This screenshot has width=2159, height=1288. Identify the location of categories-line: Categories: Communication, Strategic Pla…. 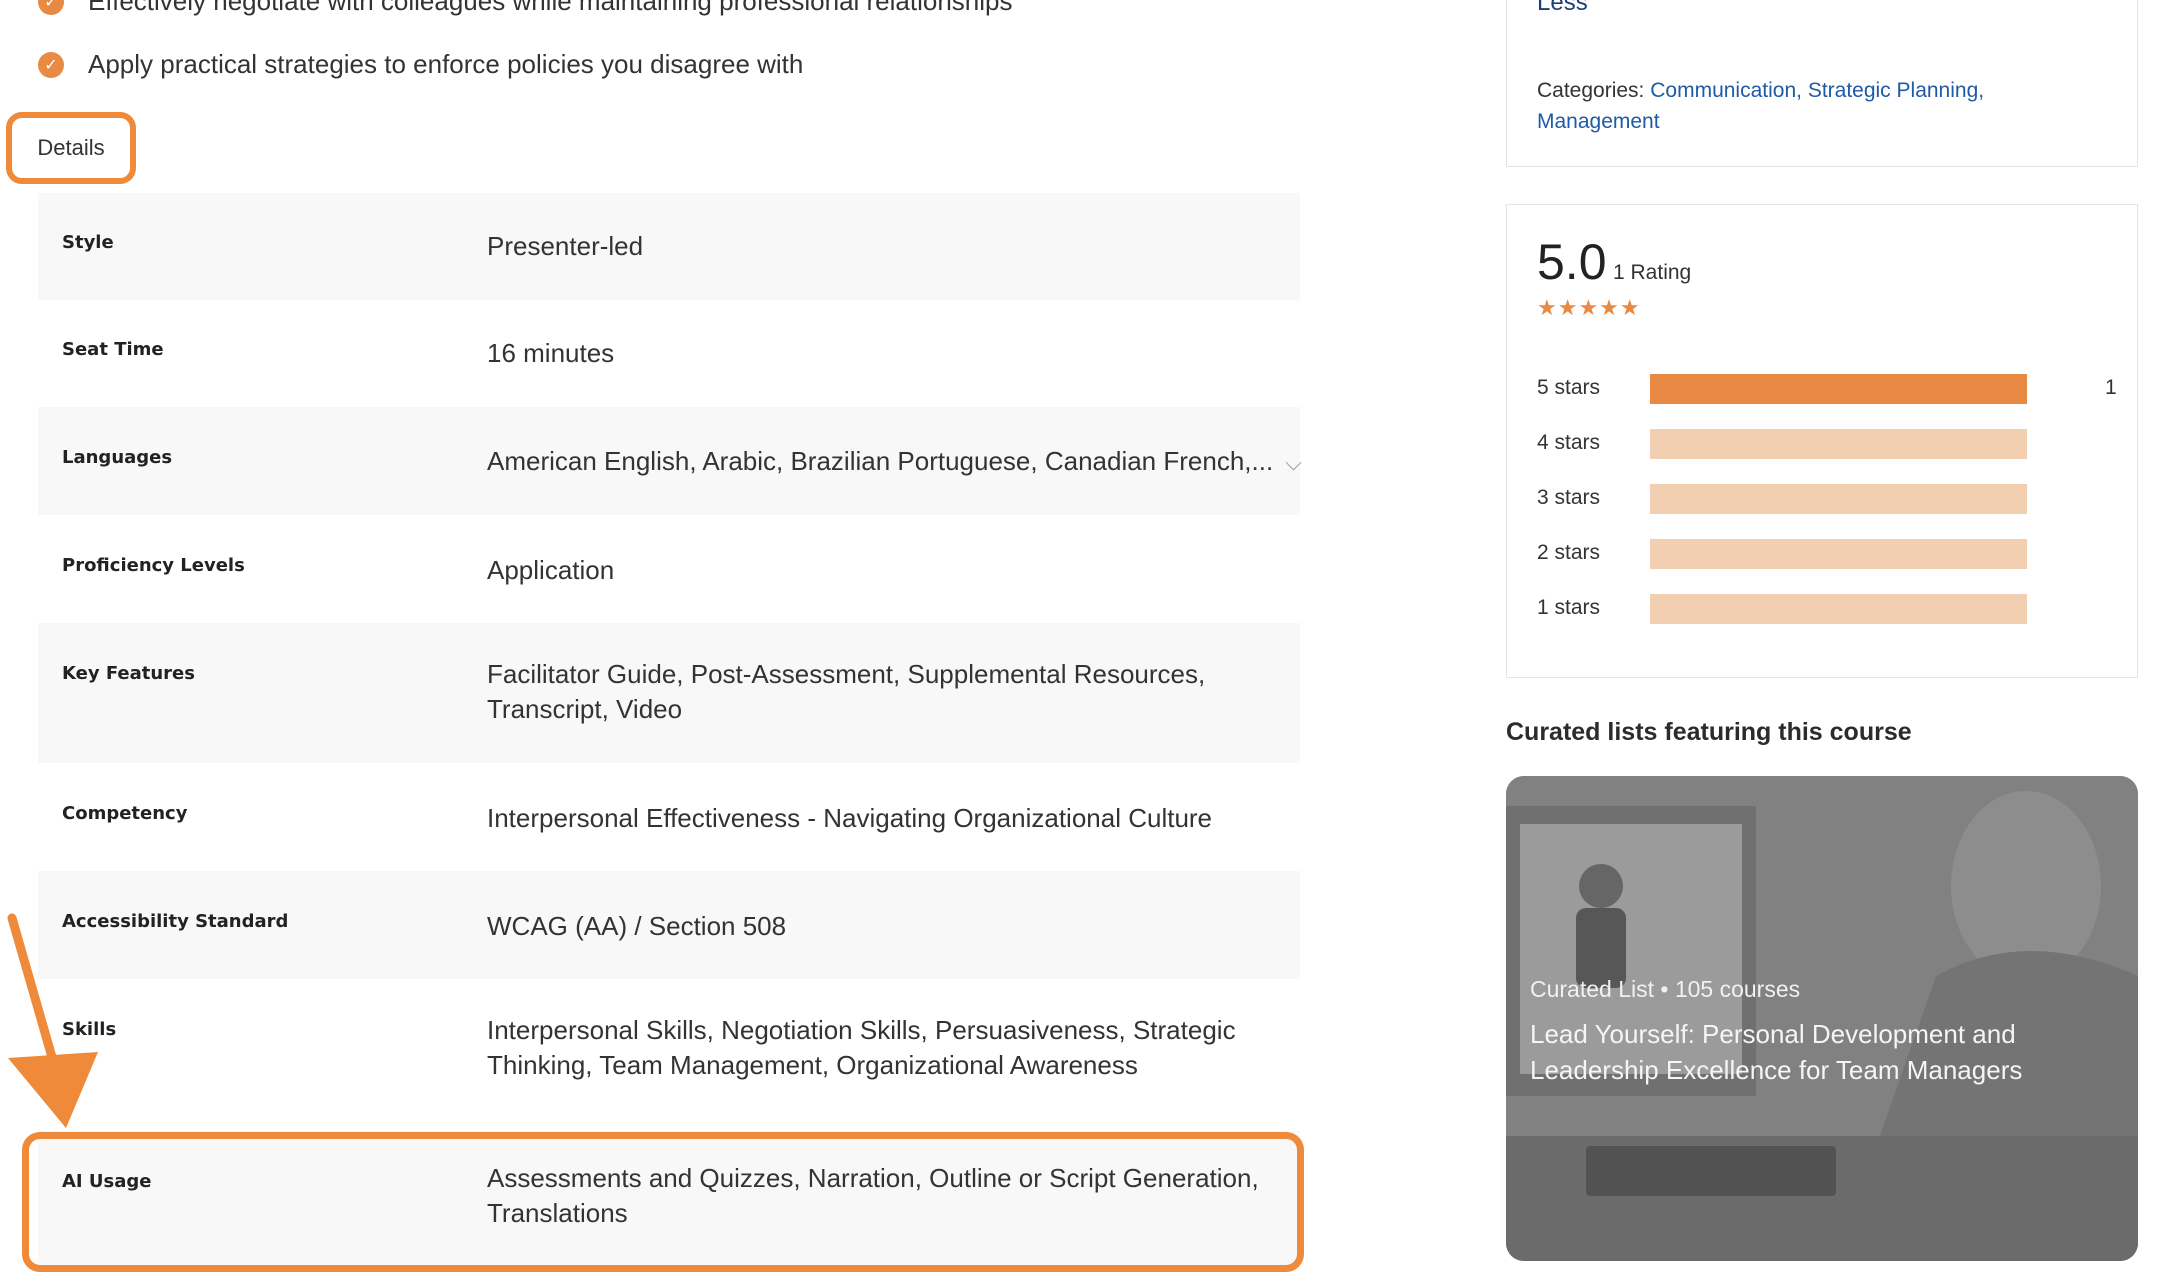
(1817, 106).